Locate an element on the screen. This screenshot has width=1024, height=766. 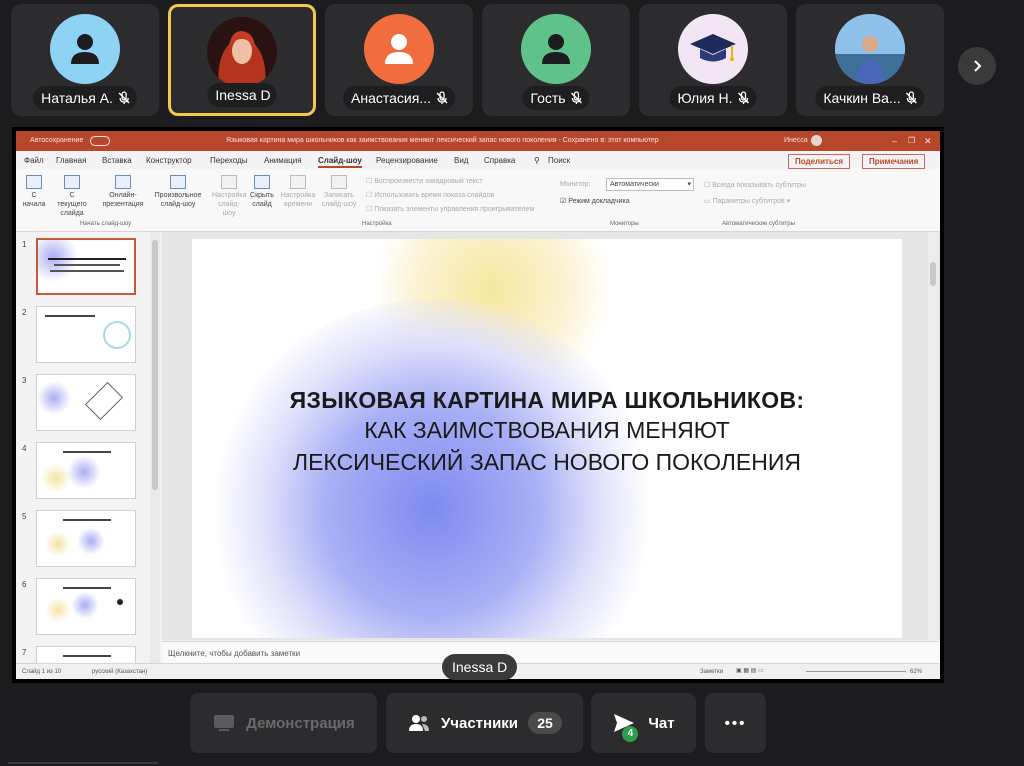
notes-pane: Щелкните, чтобы добавить заметки is located at coordinates (551, 652).